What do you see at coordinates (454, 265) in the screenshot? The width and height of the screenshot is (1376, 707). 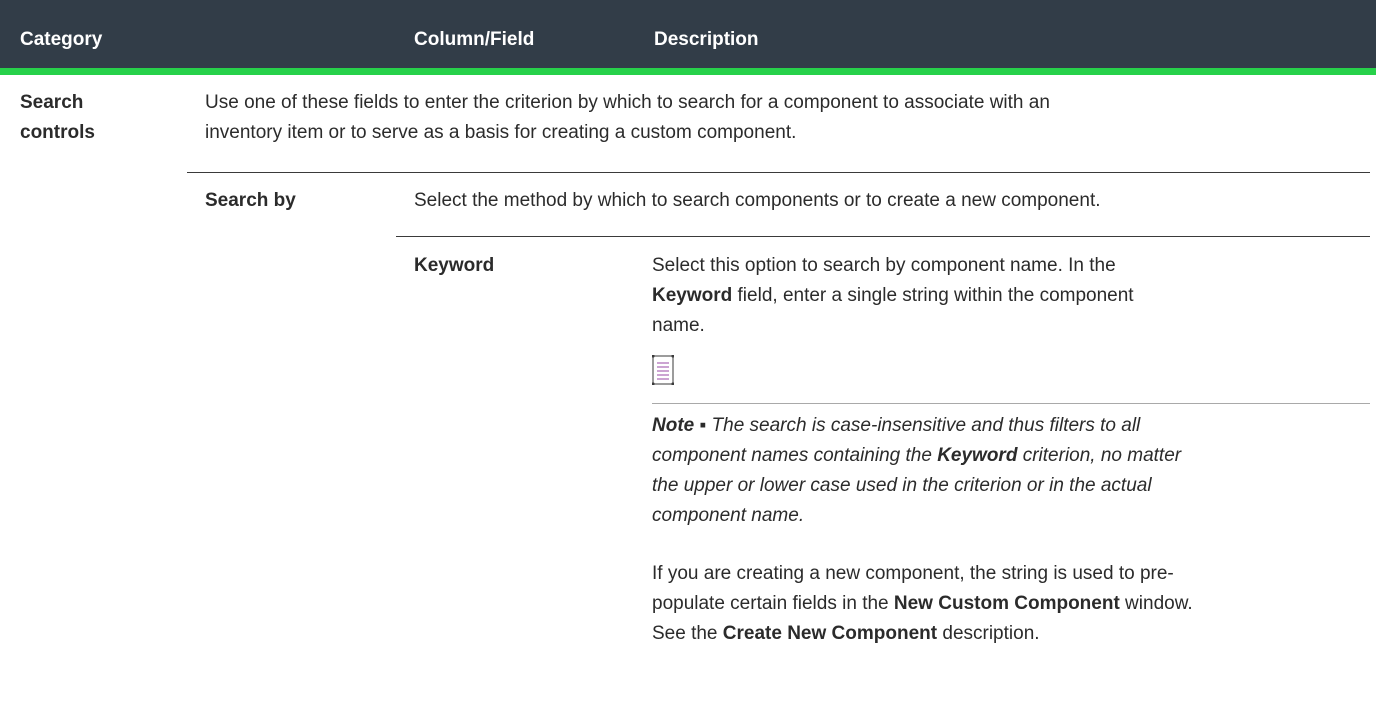 I see `option-keyword: Keyword` at bounding box center [454, 265].